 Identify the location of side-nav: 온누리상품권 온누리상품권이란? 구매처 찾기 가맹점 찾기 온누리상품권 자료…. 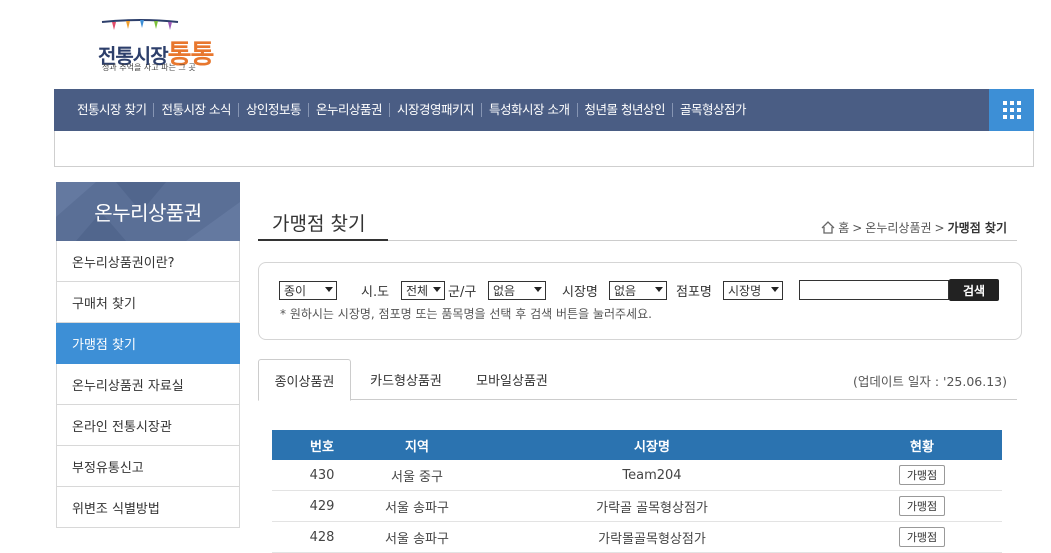
(148, 355).